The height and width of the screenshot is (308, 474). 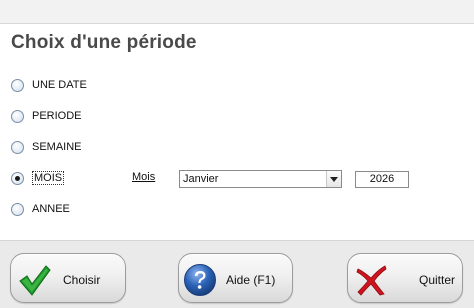 What do you see at coordinates (260, 179) in the screenshot?
I see `month-select: Janvier` at bounding box center [260, 179].